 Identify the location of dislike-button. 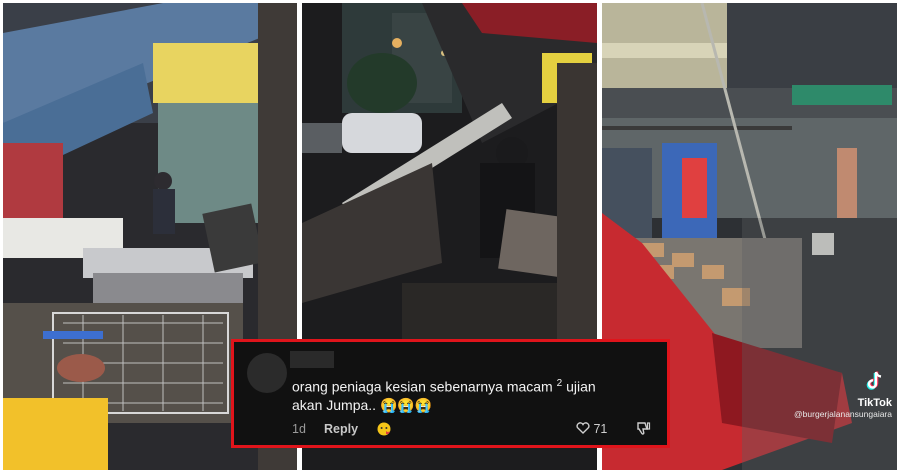
(644, 431).